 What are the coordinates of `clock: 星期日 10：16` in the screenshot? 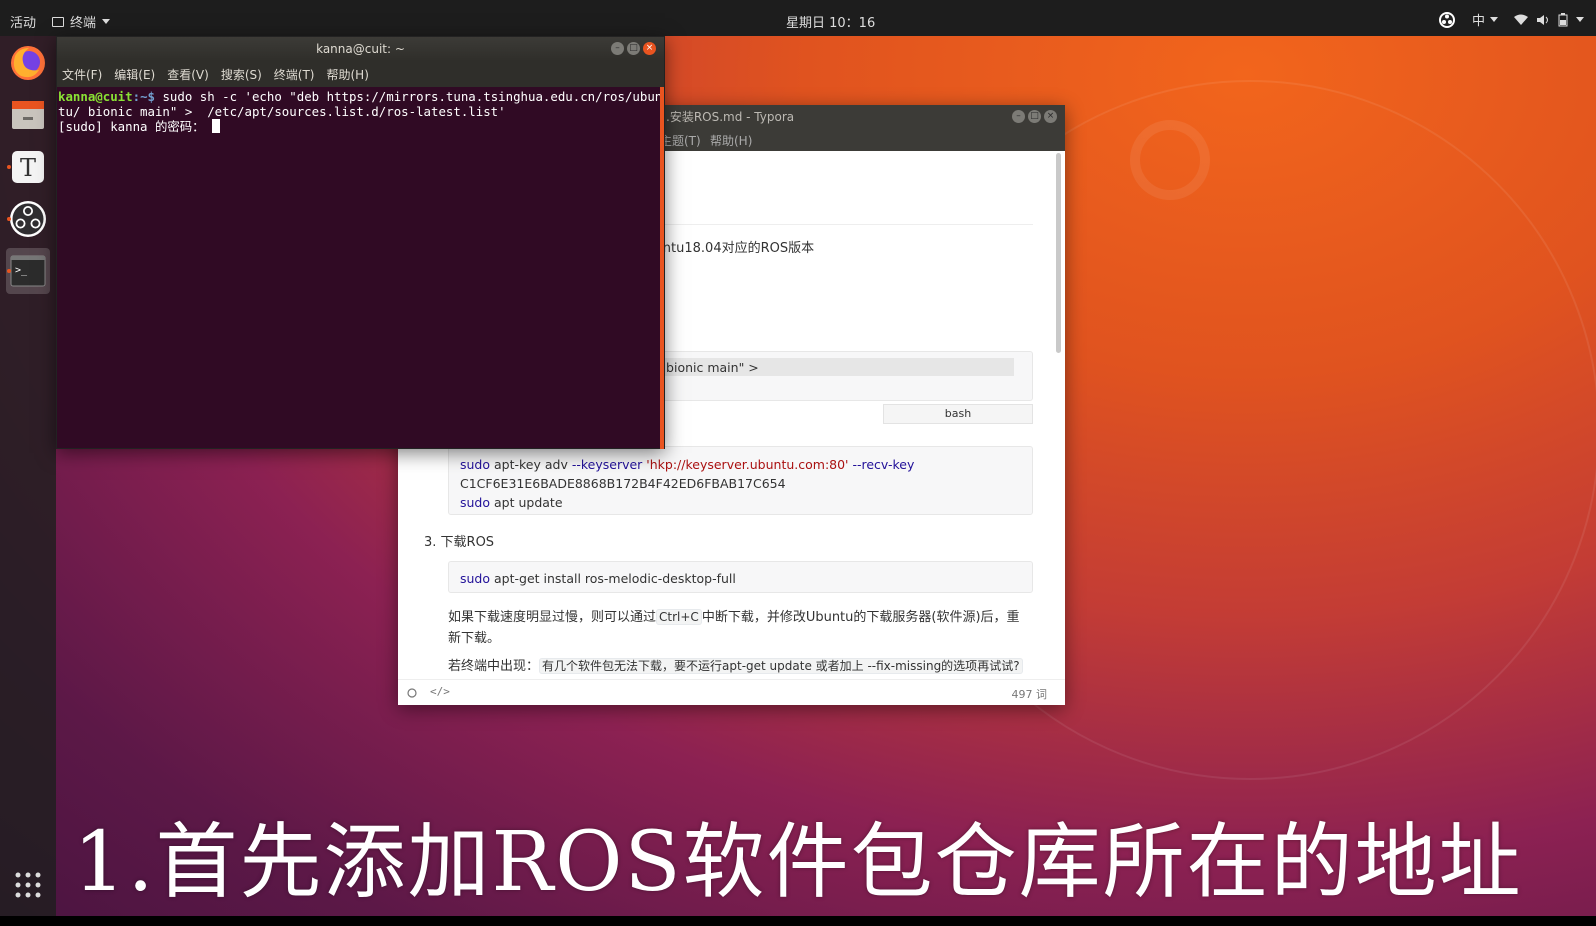 It's located at (830, 21).